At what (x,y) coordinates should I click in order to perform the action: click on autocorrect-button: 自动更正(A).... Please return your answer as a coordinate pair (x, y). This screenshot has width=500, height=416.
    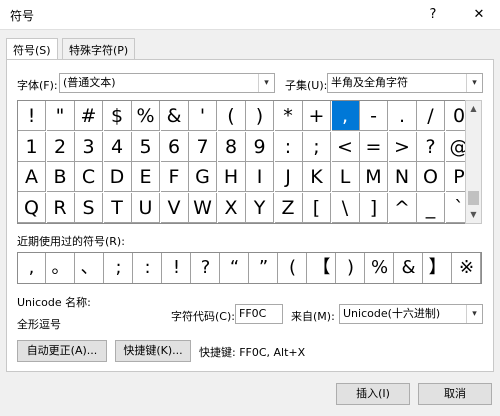
    Looking at the image, I should click on (62, 351).